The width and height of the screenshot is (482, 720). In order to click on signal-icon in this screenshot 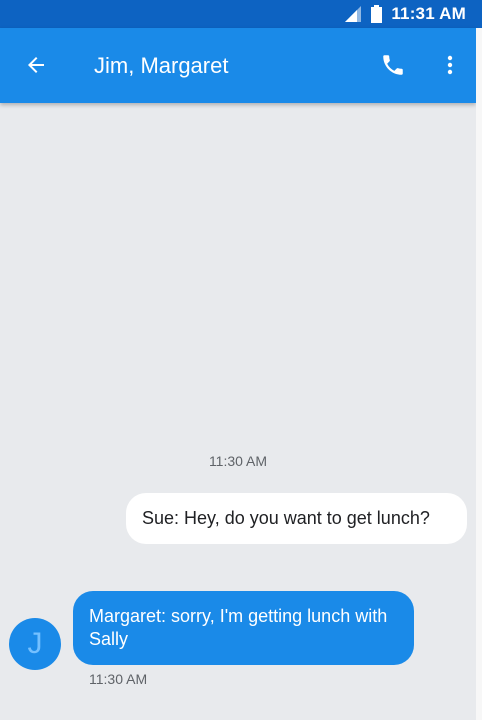, I will do `click(353, 14)`.